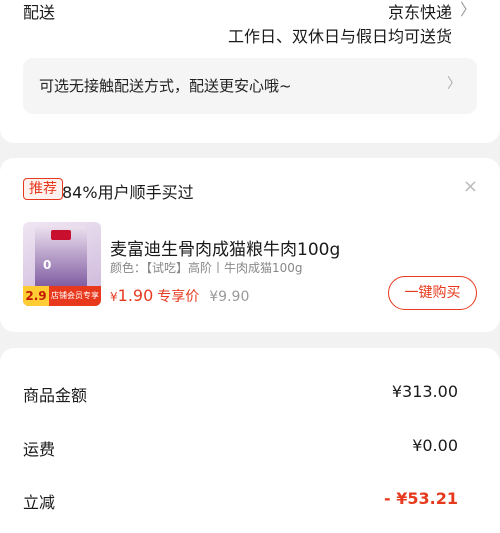 Image resolution: width=500 pixels, height=533 pixels. I want to click on one-click-buy-button: 一键购买, so click(432, 293).